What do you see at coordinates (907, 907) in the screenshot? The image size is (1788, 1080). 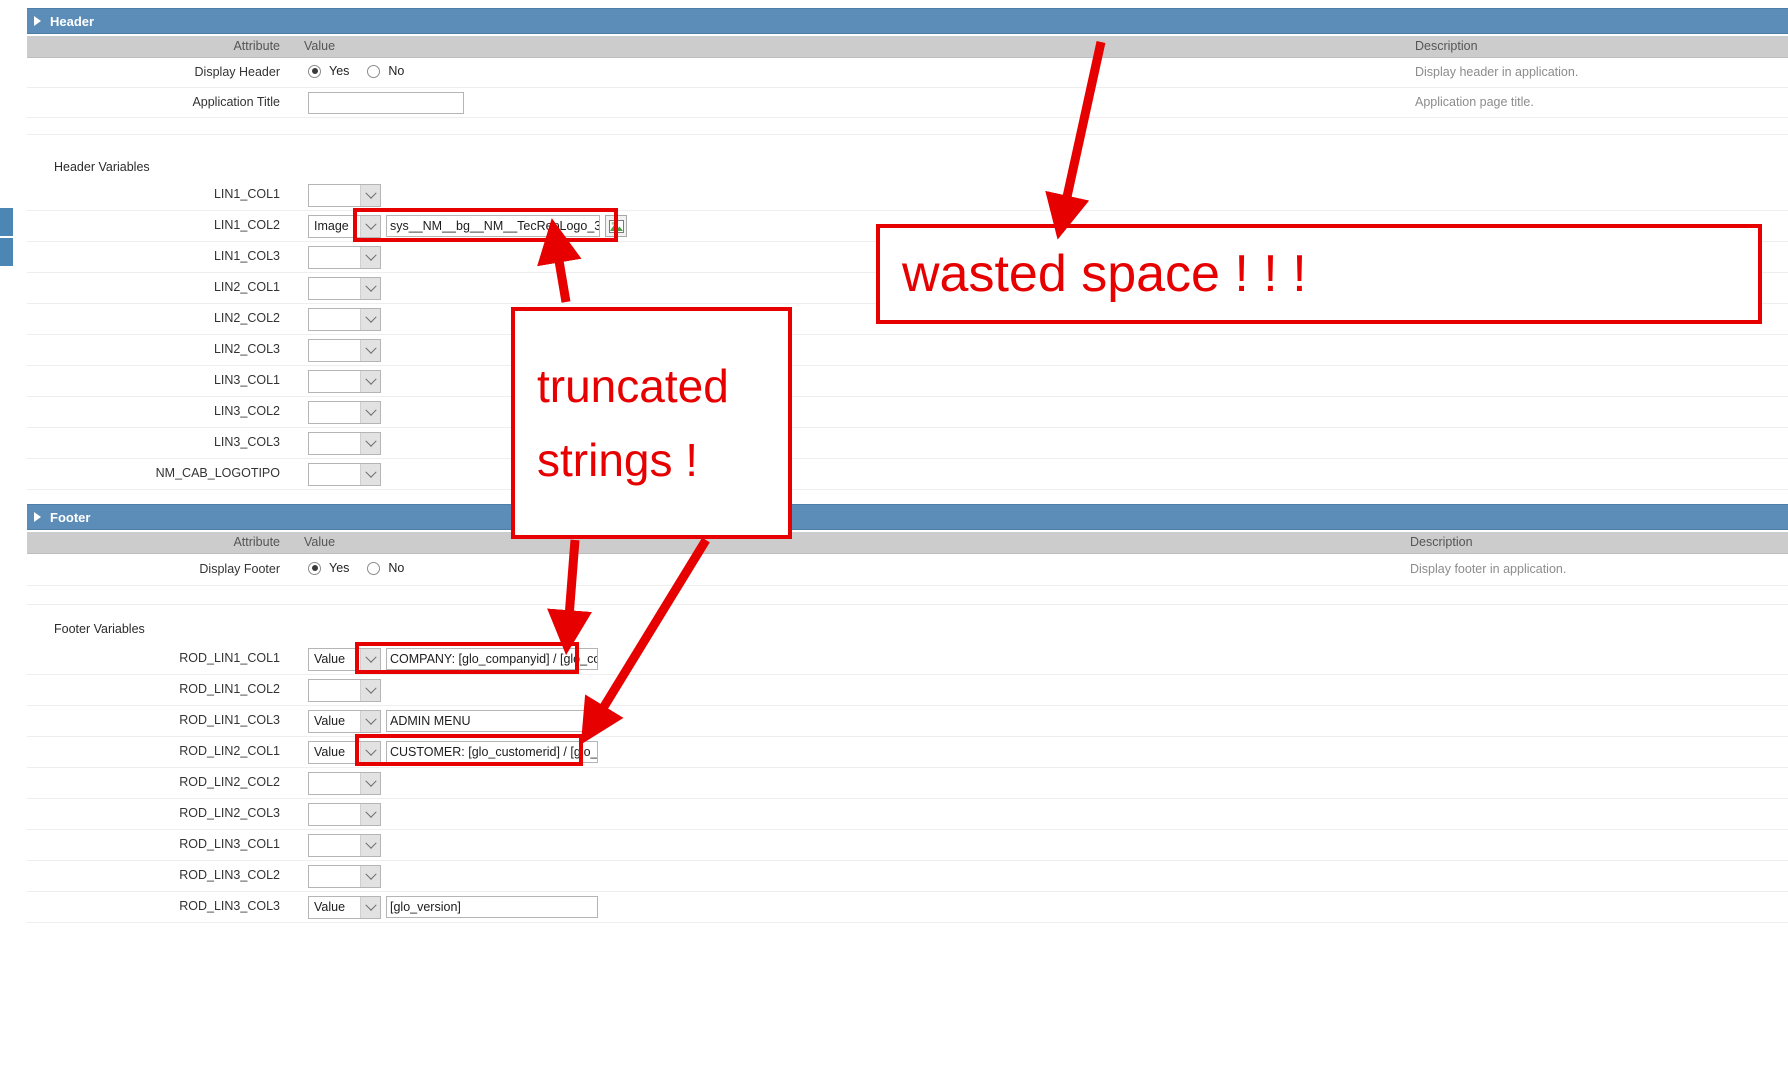 I see `table-row: ROD_LIN3_COL3 Value [glo_version]` at bounding box center [907, 907].